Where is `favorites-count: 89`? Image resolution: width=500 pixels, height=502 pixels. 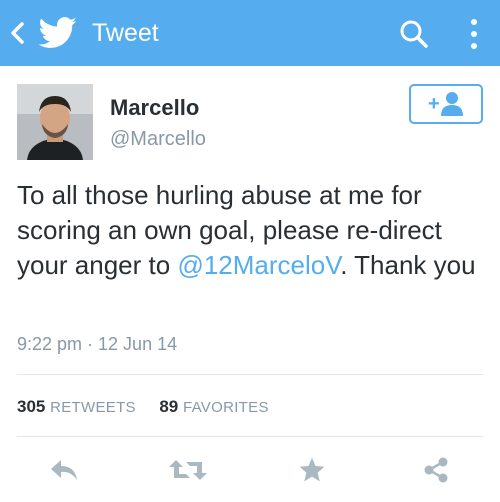
favorites-count: 89 is located at coordinates (169, 406).